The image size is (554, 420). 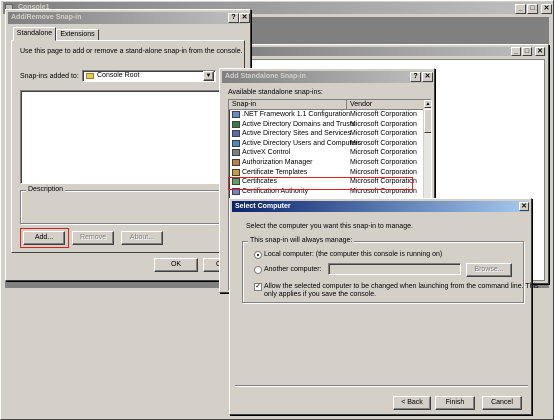 I want to click on snapin-name: ActiveX Control, so click(x=266, y=153).